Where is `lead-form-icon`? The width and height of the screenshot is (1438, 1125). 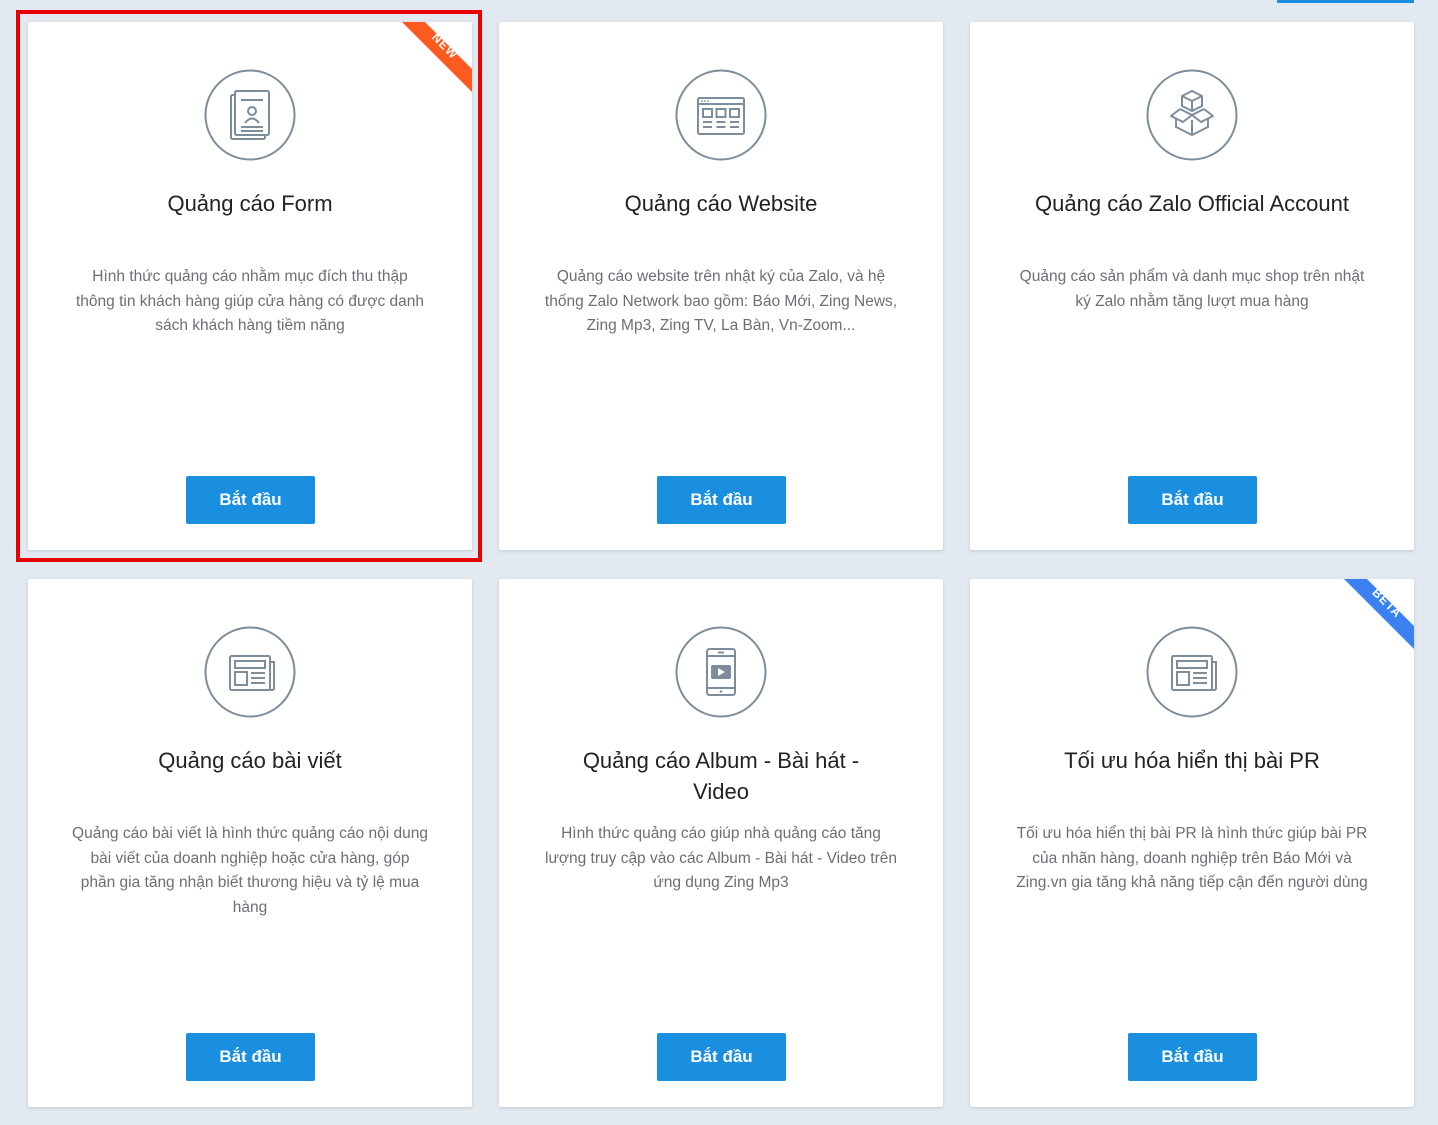
lead-form-icon is located at coordinates (250, 115).